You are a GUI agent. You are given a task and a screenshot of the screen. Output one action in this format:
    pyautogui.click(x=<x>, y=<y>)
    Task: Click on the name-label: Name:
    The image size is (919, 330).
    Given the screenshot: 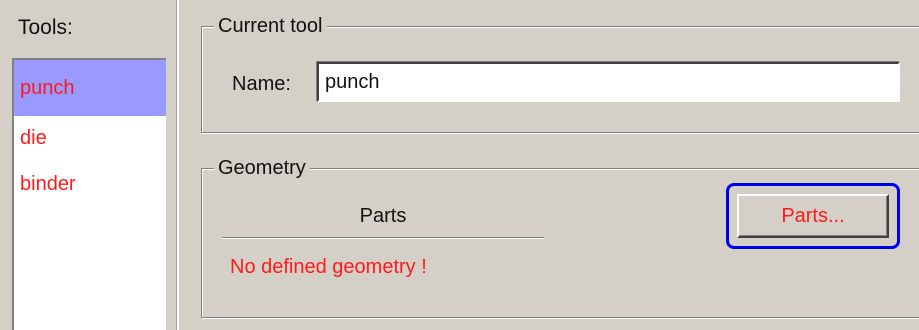 What is the action you would take?
    pyautogui.click(x=261, y=84)
    